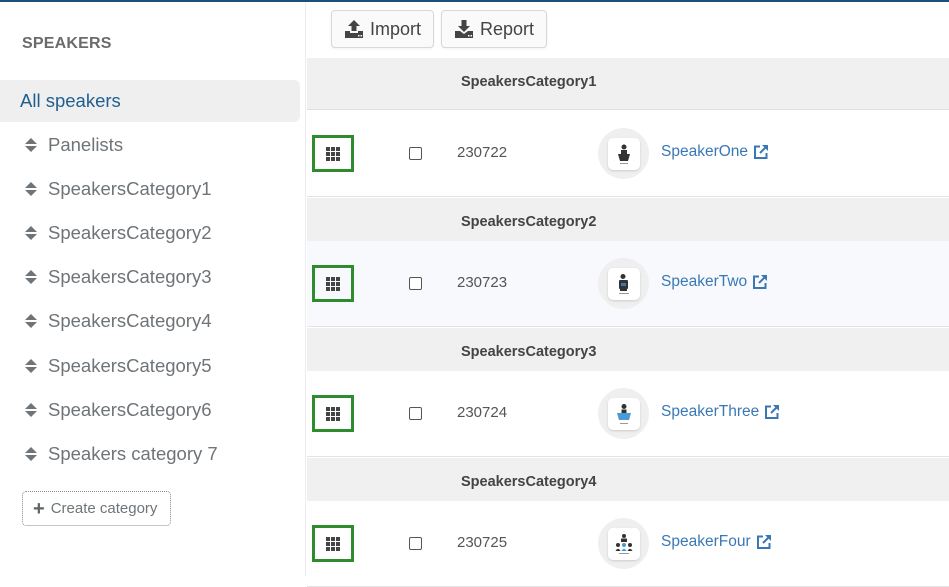 This screenshot has height=587, width=949. I want to click on sidebar-item-label: SpeakersCategory2, so click(130, 232).